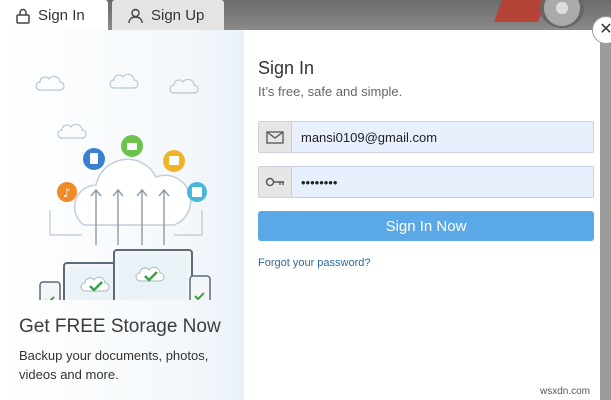 This screenshot has width=611, height=400. Describe the element at coordinates (275, 182) in the screenshot. I see `key-icon` at that location.